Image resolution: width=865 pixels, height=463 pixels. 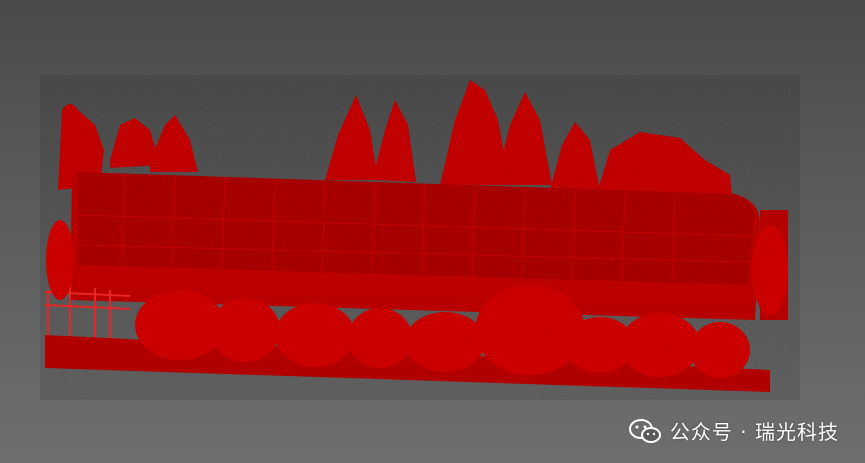 I want to click on wechat-icon, so click(x=644, y=430).